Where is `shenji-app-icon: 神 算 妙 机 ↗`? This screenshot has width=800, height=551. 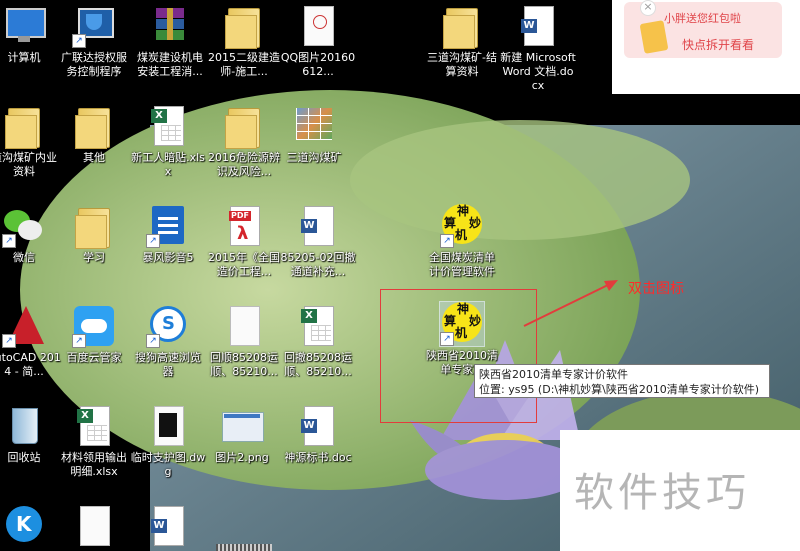
shenji-app-icon: 神 算 妙 机 ↗ is located at coordinates (462, 226).